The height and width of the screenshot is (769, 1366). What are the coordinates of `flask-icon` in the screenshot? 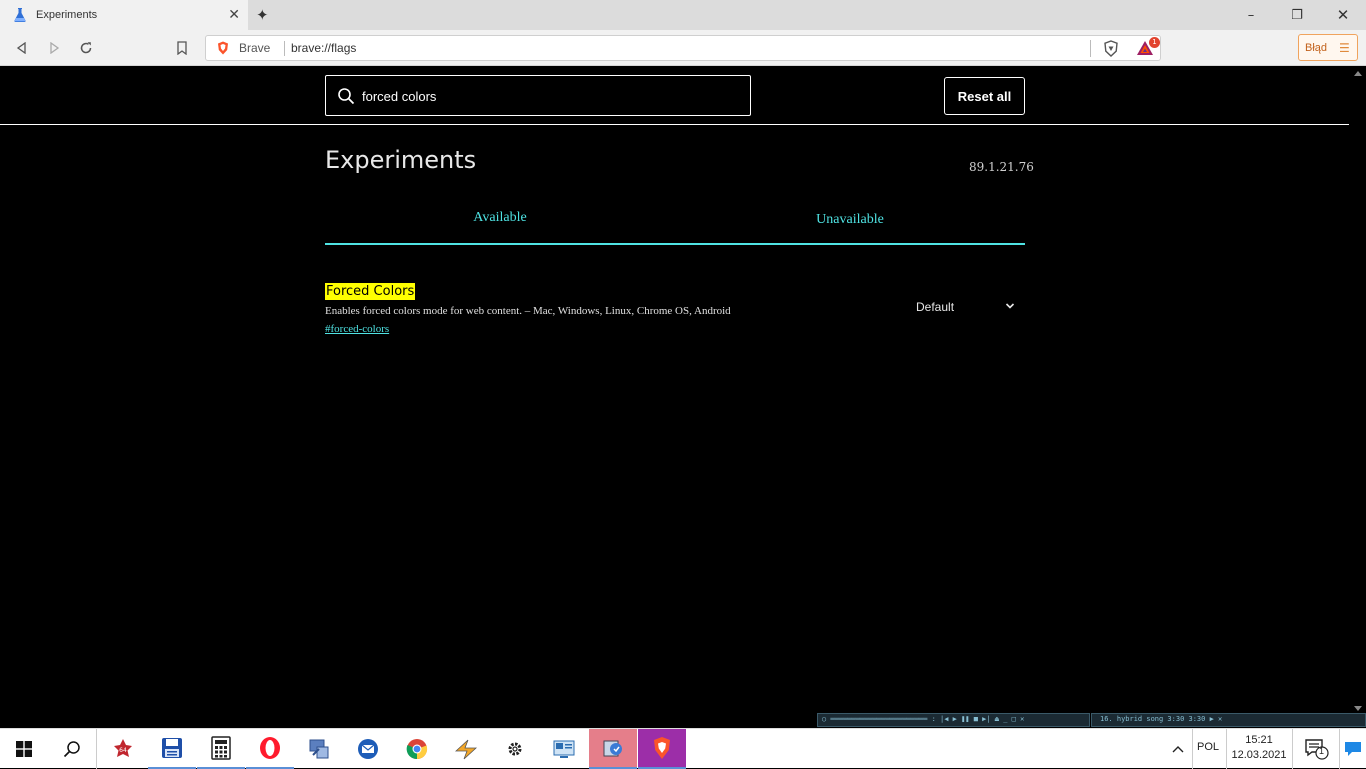 It's located at (20, 15).